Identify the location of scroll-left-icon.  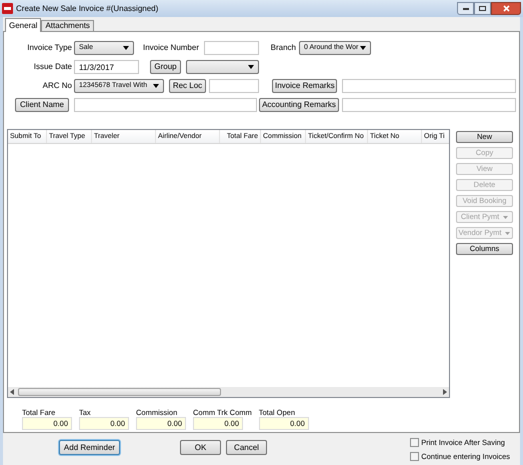
(12, 392).